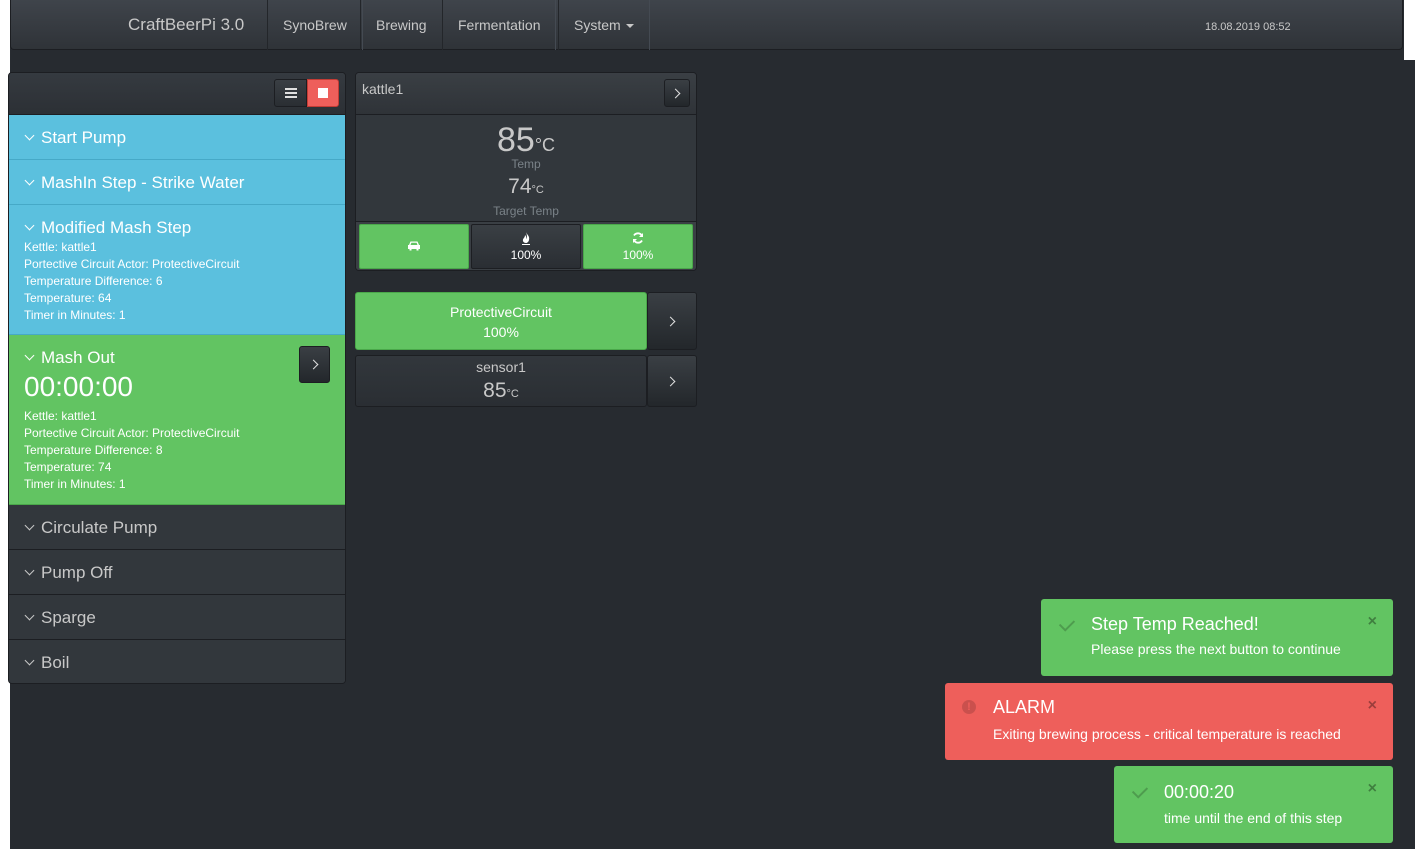  Describe the element at coordinates (1175, 624) in the screenshot. I see `notification-title: Step Temp Reached!` at that location.